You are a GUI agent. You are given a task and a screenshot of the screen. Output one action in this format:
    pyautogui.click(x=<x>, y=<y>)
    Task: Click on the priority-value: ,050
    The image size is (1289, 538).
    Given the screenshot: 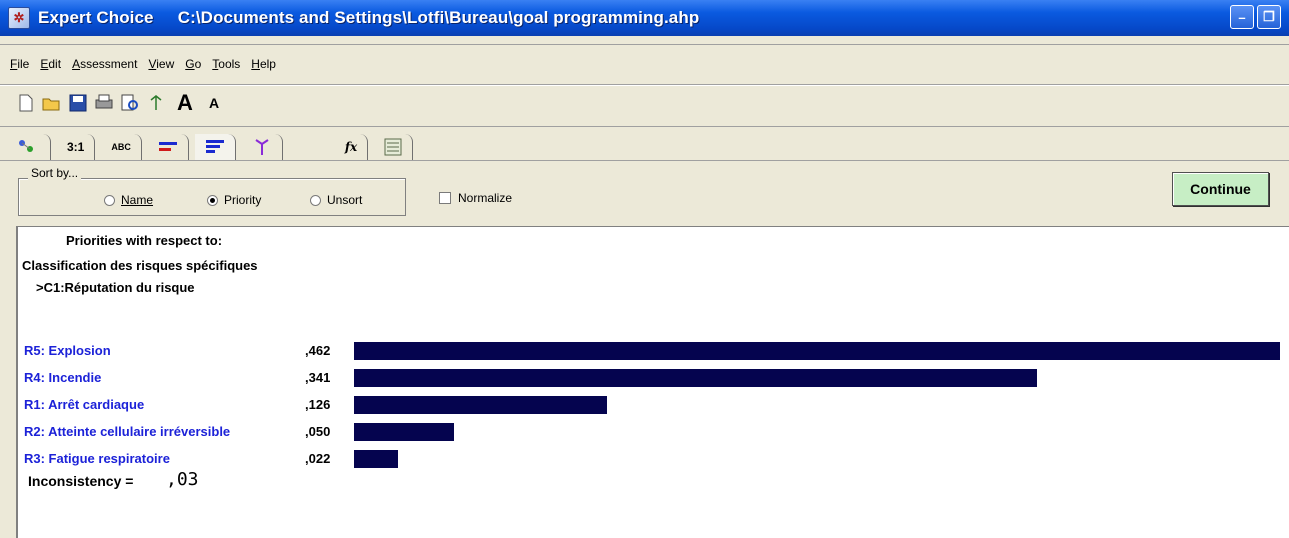 What is the action you would take?
    pyautogui.click(x=318, y=431)
    